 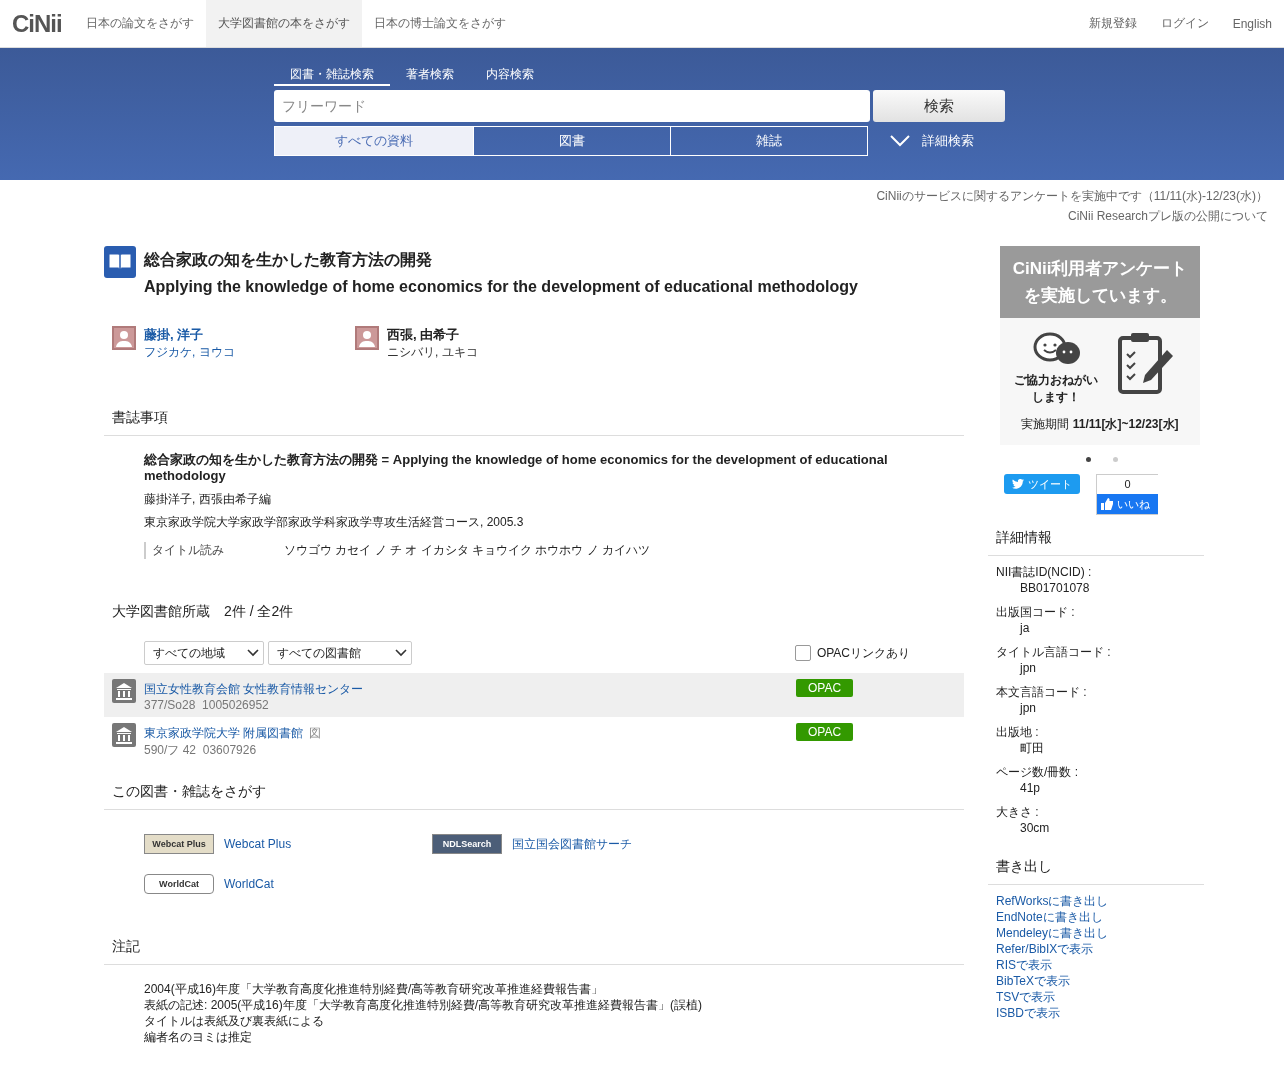 I want to click on cinii-logo: CiNii, so click(x=37, y=23).